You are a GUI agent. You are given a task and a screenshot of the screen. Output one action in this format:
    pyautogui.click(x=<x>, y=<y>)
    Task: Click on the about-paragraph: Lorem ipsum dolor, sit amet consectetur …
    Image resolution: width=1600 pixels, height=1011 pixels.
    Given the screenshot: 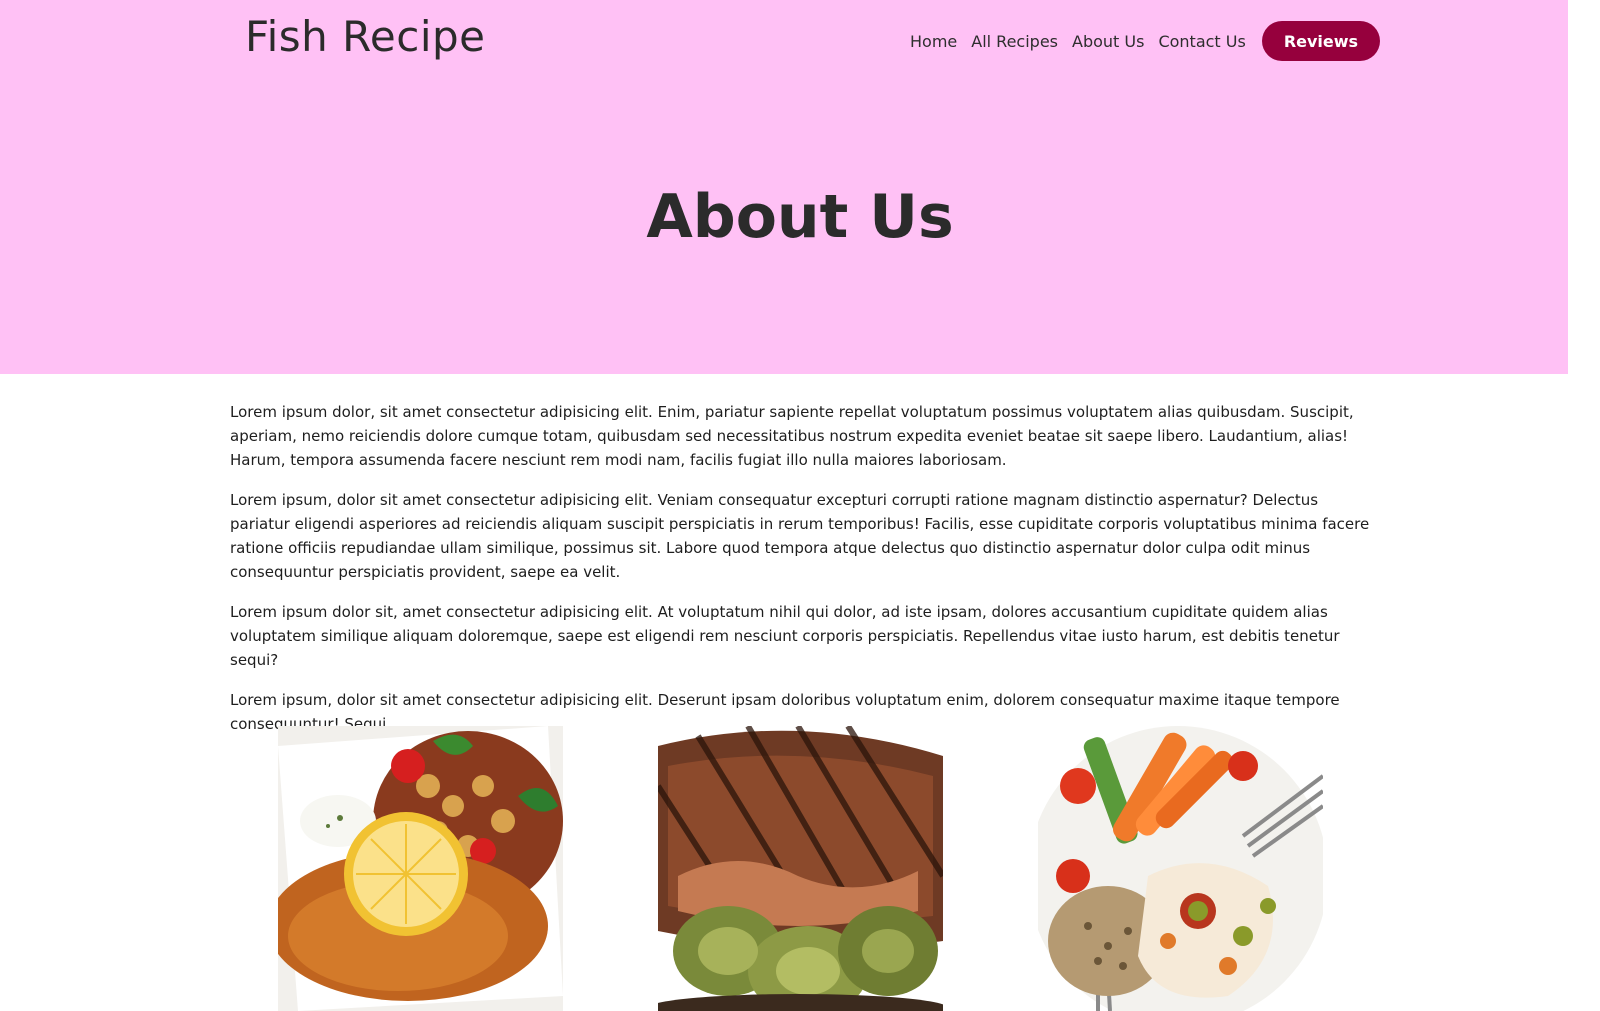 What is the action you would take?
    pyautogui.click(x=792, y=436)
    